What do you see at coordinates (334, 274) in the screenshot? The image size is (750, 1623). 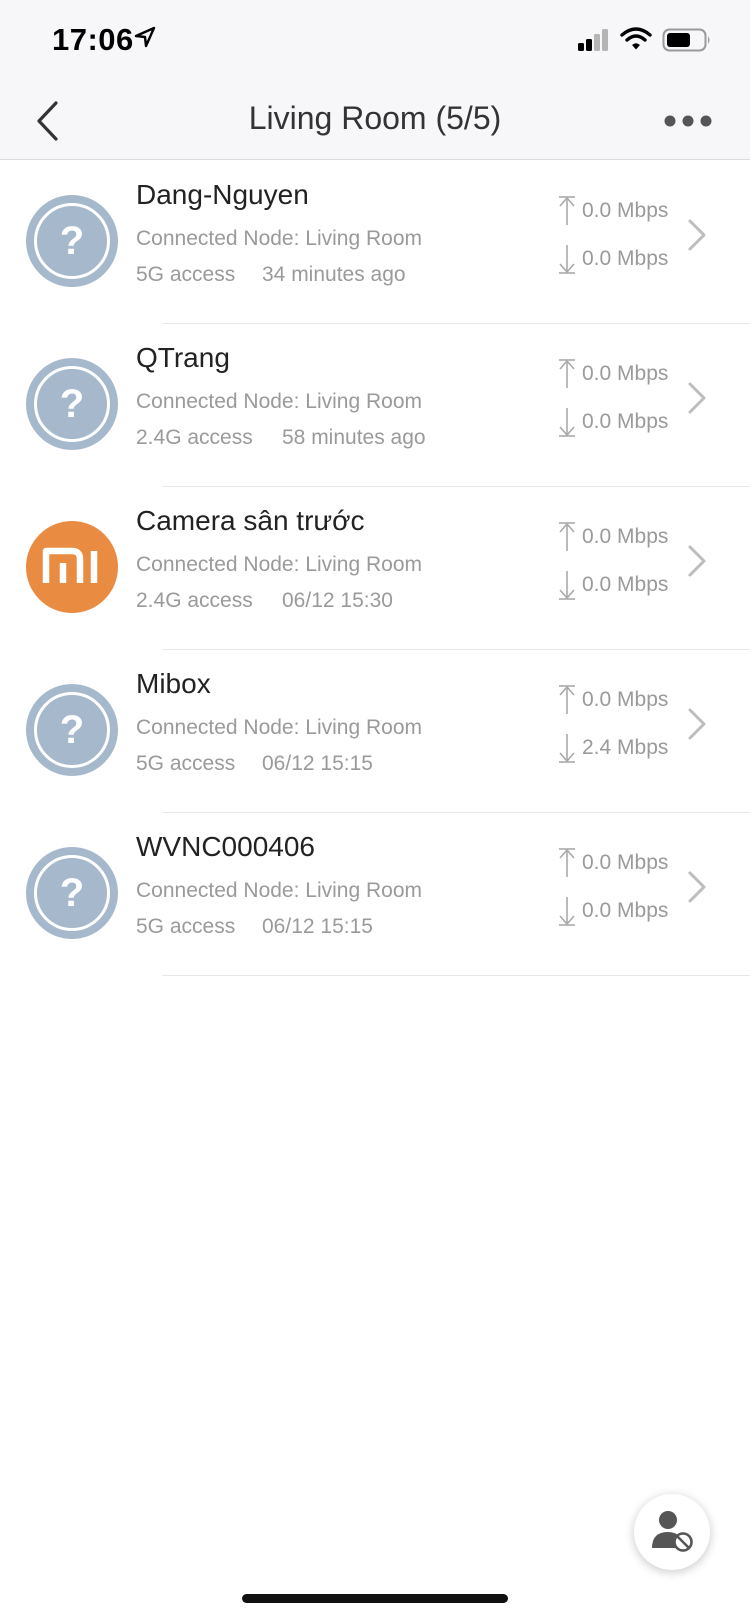 I see `last-seen: 34 minutes ago` at bounding box center [334, 274].